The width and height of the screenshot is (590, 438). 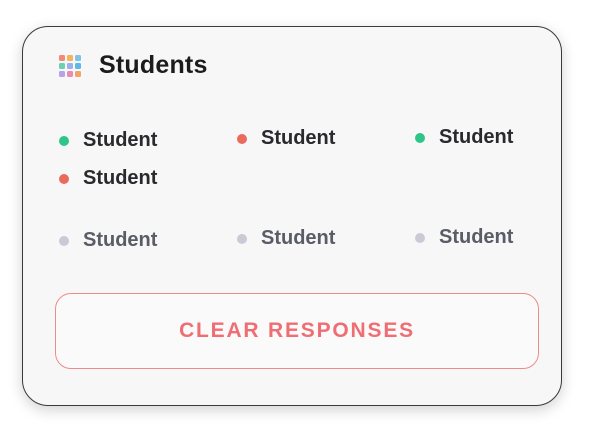 I want to click on card-title: Students, so click(x=153, y=65).